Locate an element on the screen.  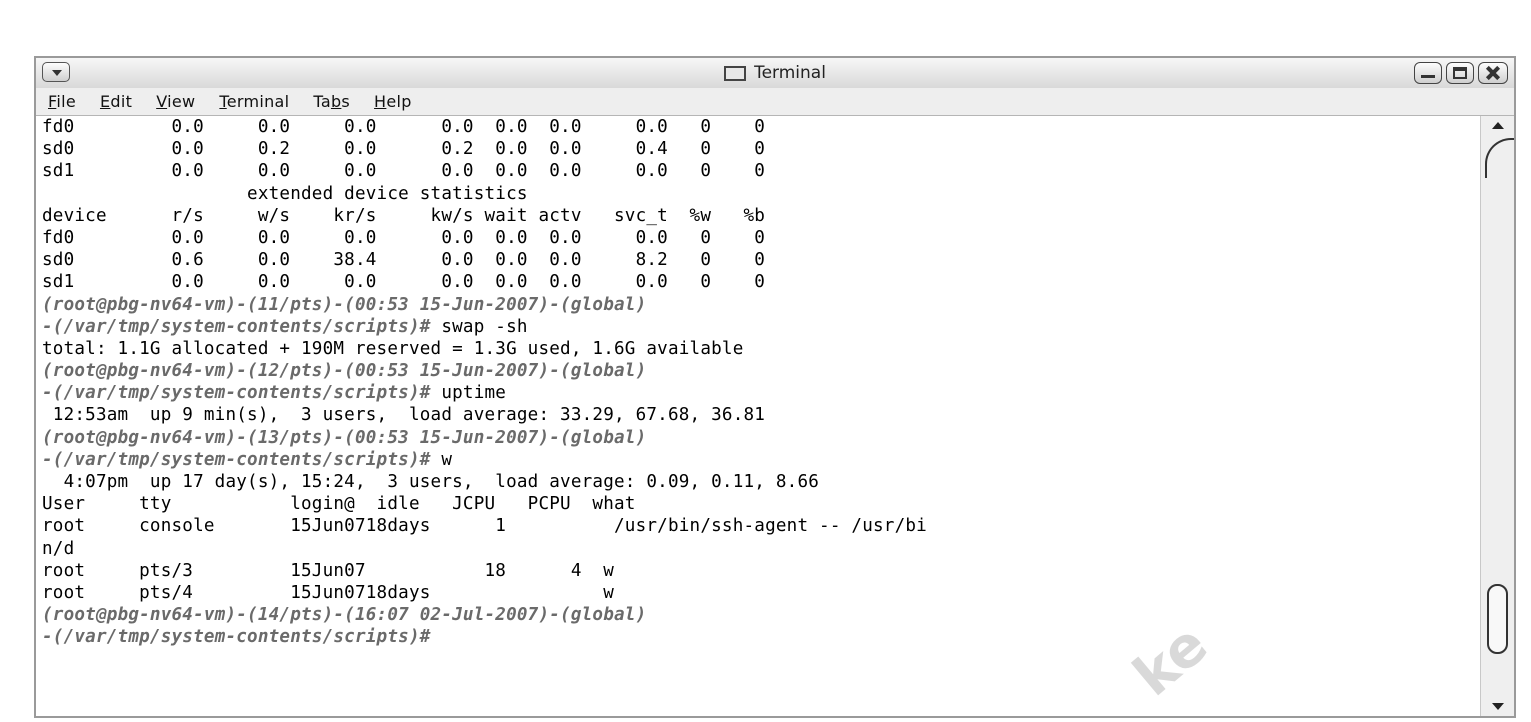
menu-item-view: View is located at coordinates (175, 101).